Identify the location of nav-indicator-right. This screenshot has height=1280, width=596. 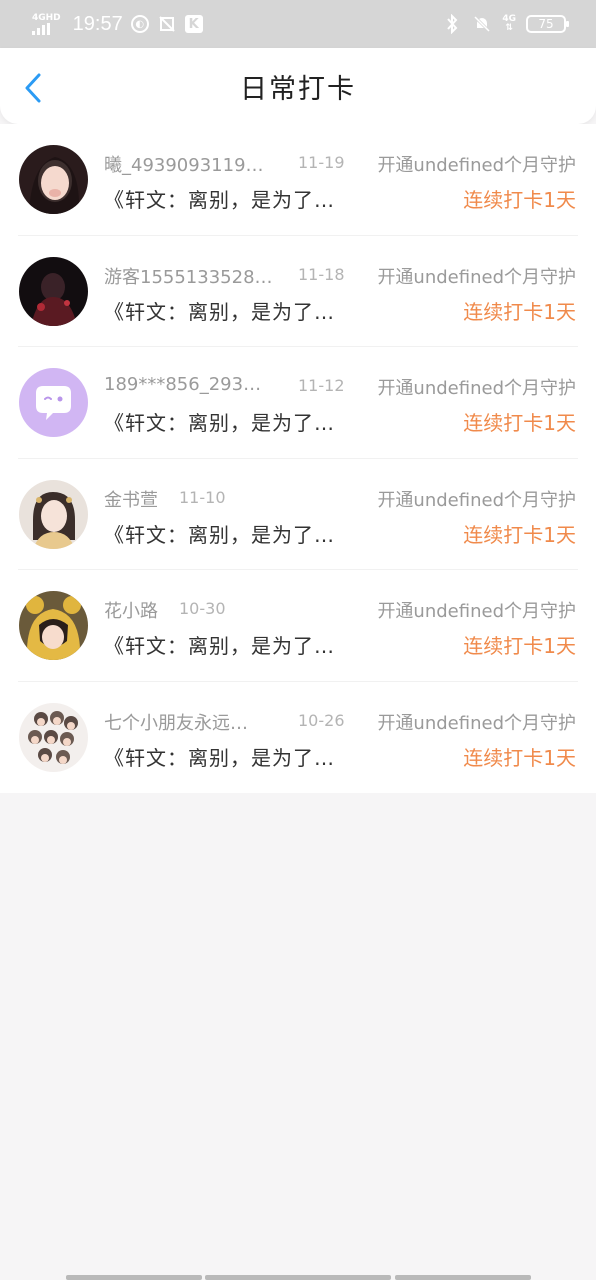
(463, 1277).